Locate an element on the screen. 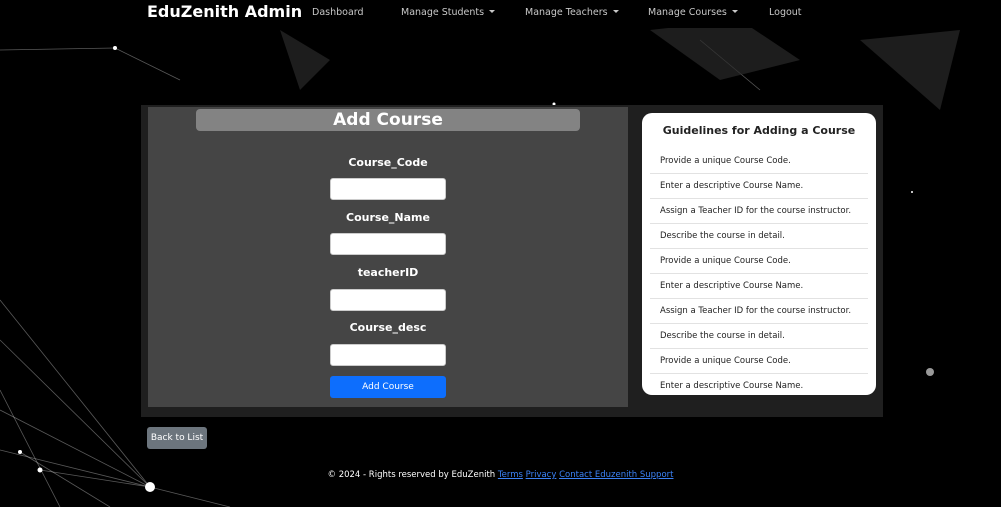 This screenshot has height=507, width=1001. footer-link-contact-support: Contact Eduzenith Support is located at coordinates (616, 475).